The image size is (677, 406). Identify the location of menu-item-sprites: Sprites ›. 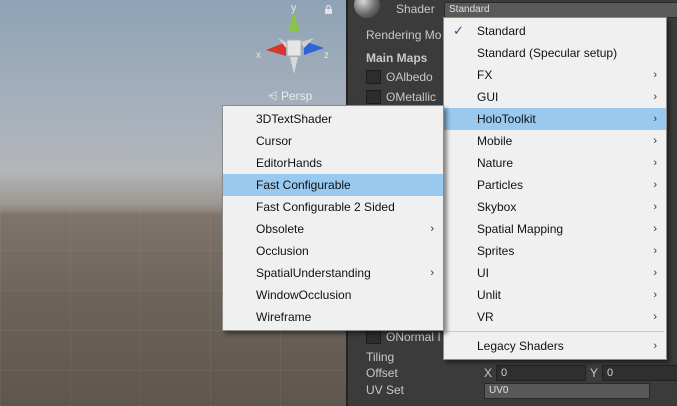
(555, 251).